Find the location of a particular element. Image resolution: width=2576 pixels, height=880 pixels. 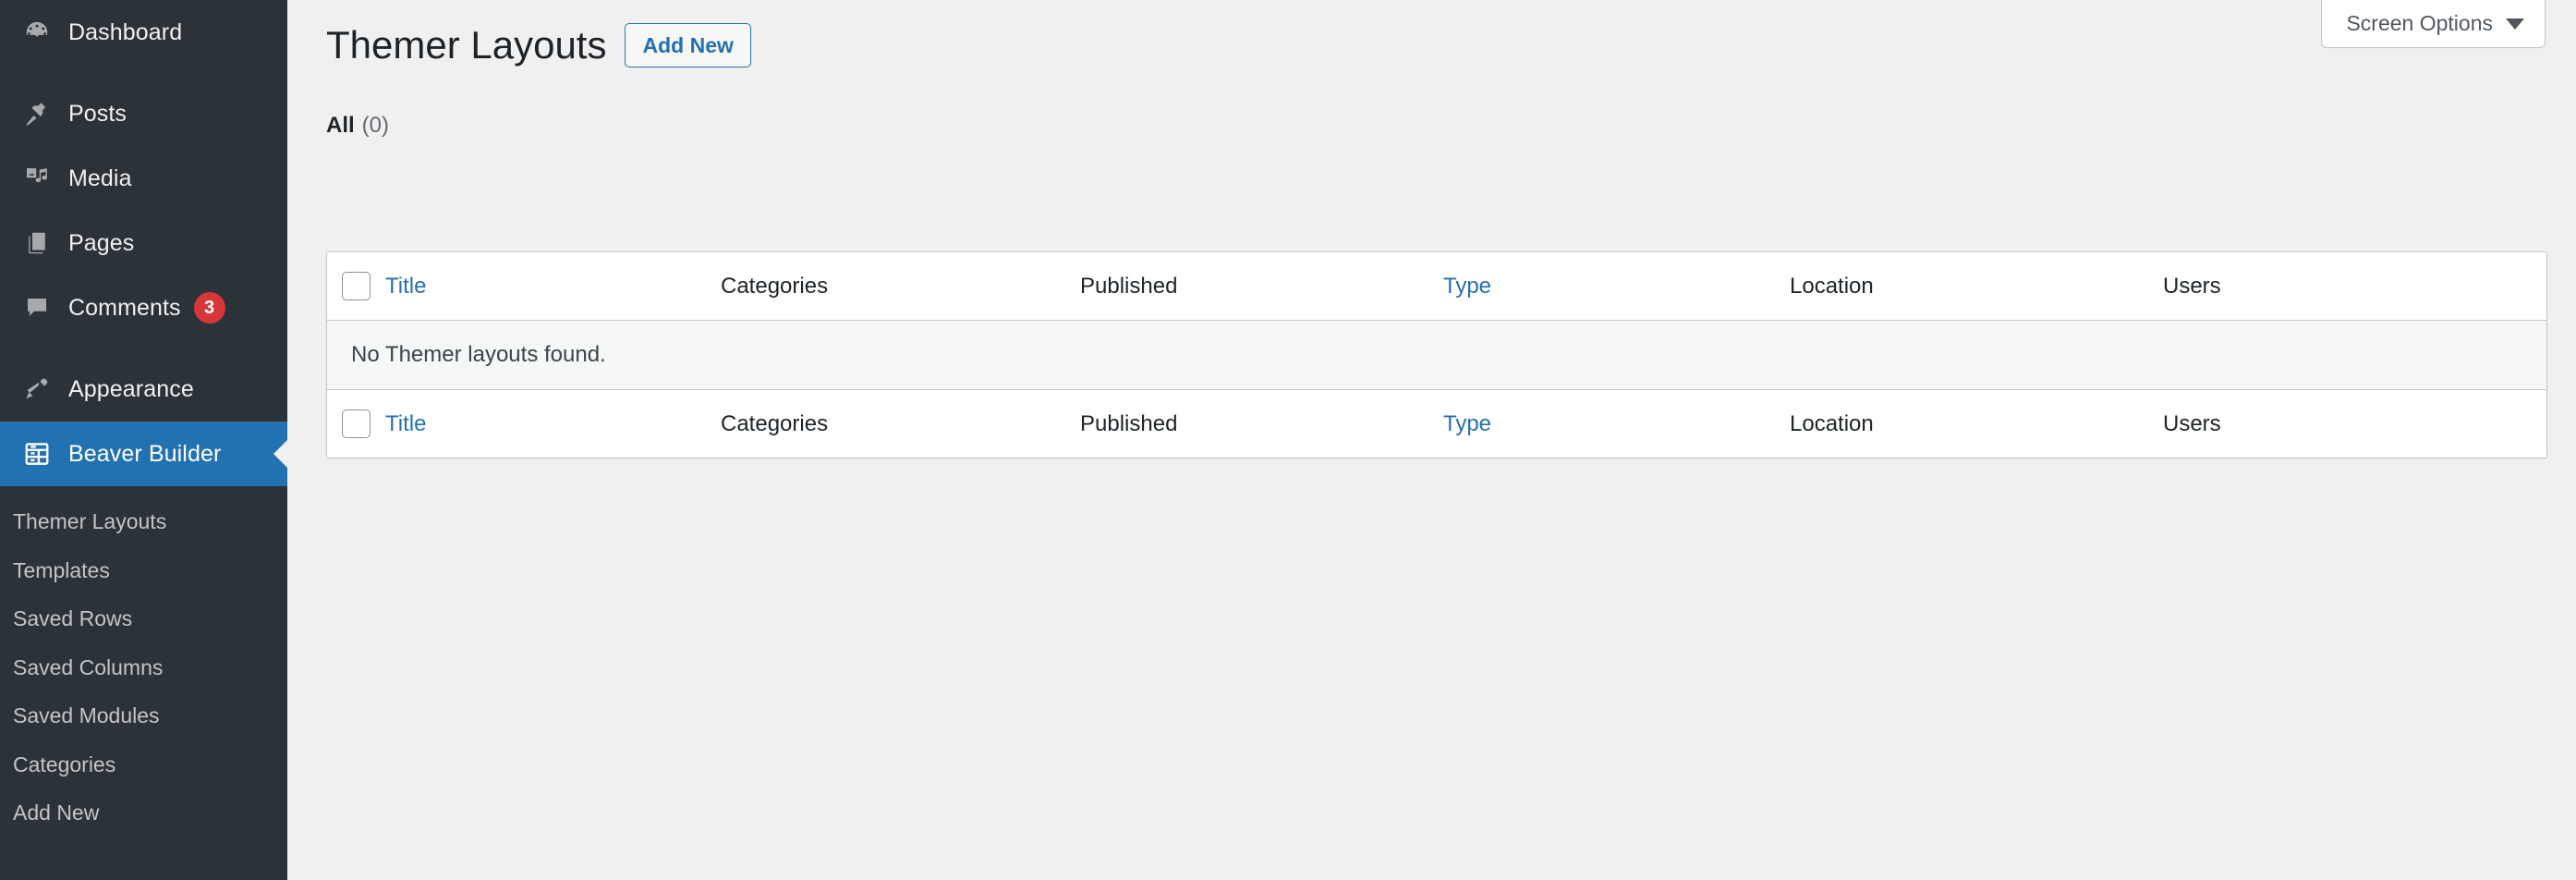

beaver-builder-icon is located at coordinates (37, 454).